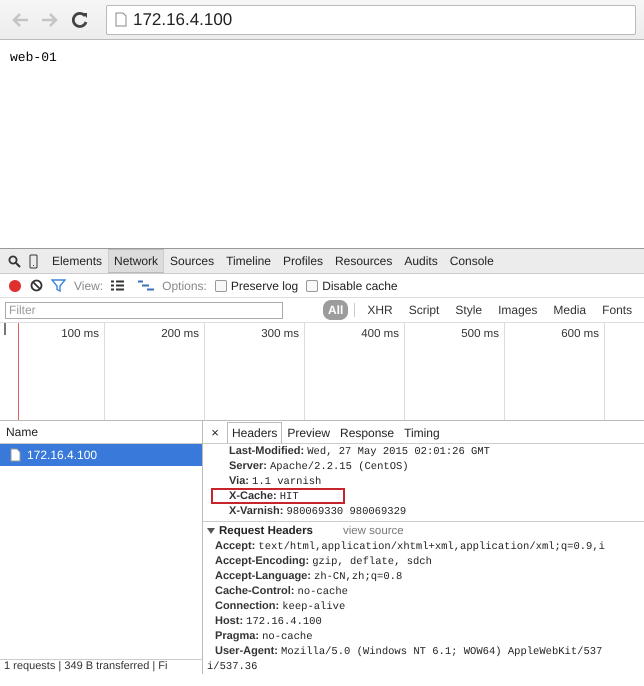  What do you see at coordinates (319, 466) in the screenshot?
I see `header-line: Server: Apache/2.2.15 (CentOS)` at bounding box center [319, 466].